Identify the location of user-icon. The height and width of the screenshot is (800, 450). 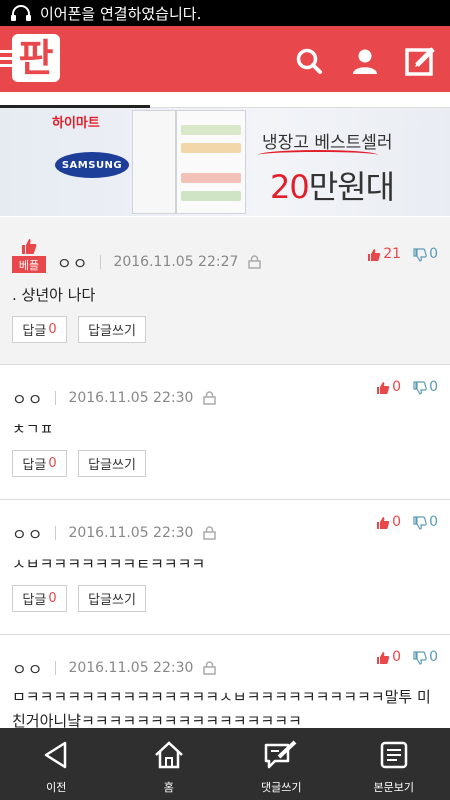
(365, 61).